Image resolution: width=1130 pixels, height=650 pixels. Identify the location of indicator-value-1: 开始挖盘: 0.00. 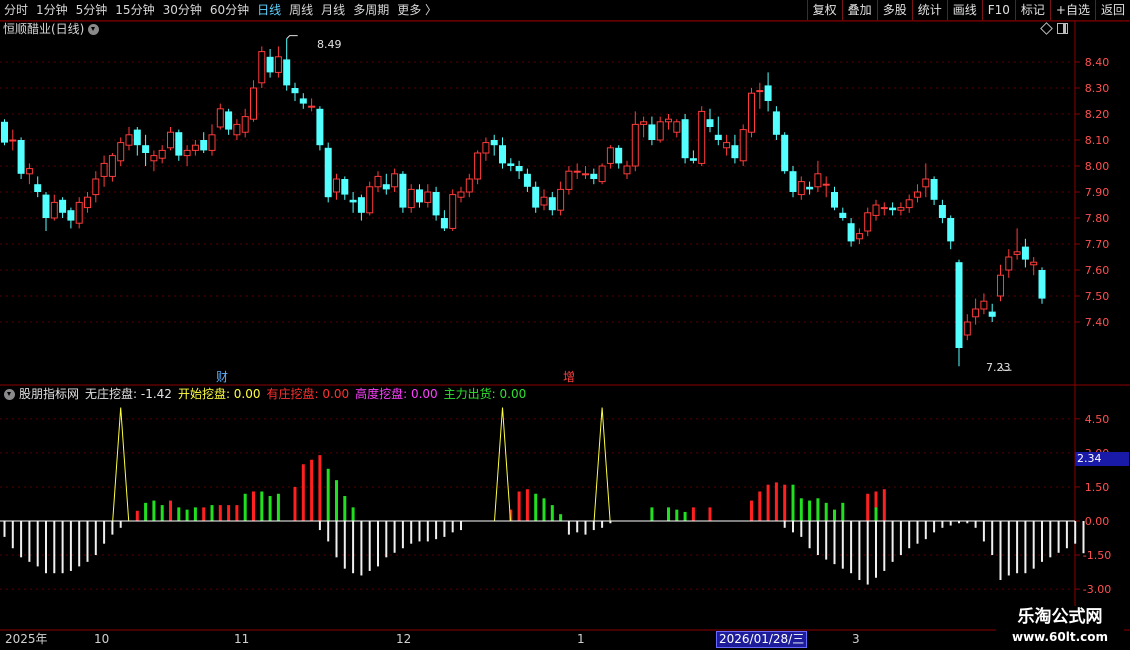
(219, 394).